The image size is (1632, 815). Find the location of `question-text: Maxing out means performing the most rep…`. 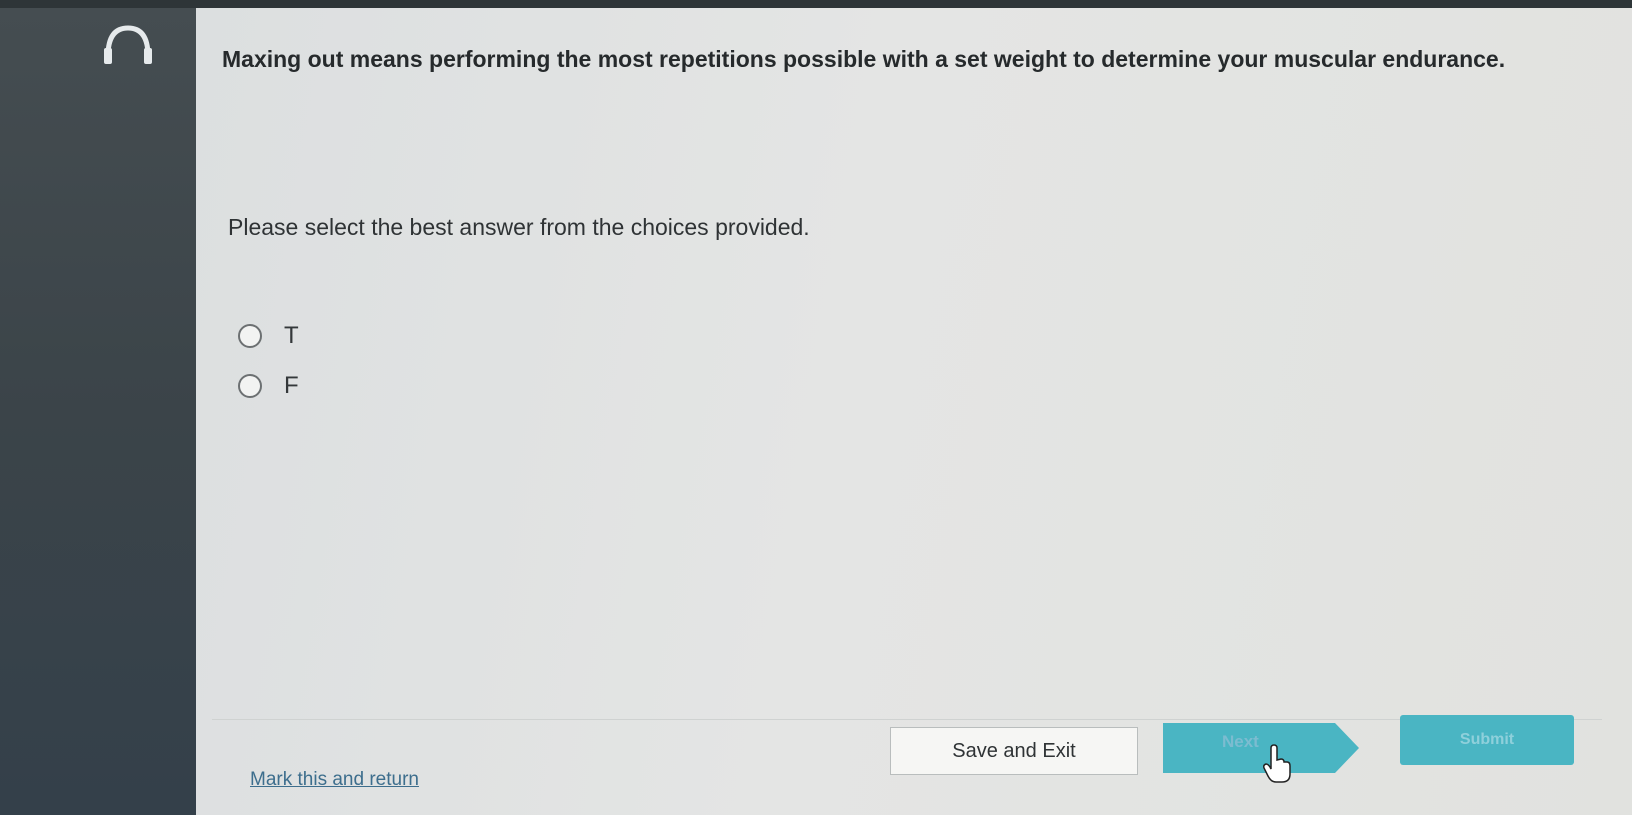

question-text: Maxing out means performing the most rep… is located at coordinates (864, 59).